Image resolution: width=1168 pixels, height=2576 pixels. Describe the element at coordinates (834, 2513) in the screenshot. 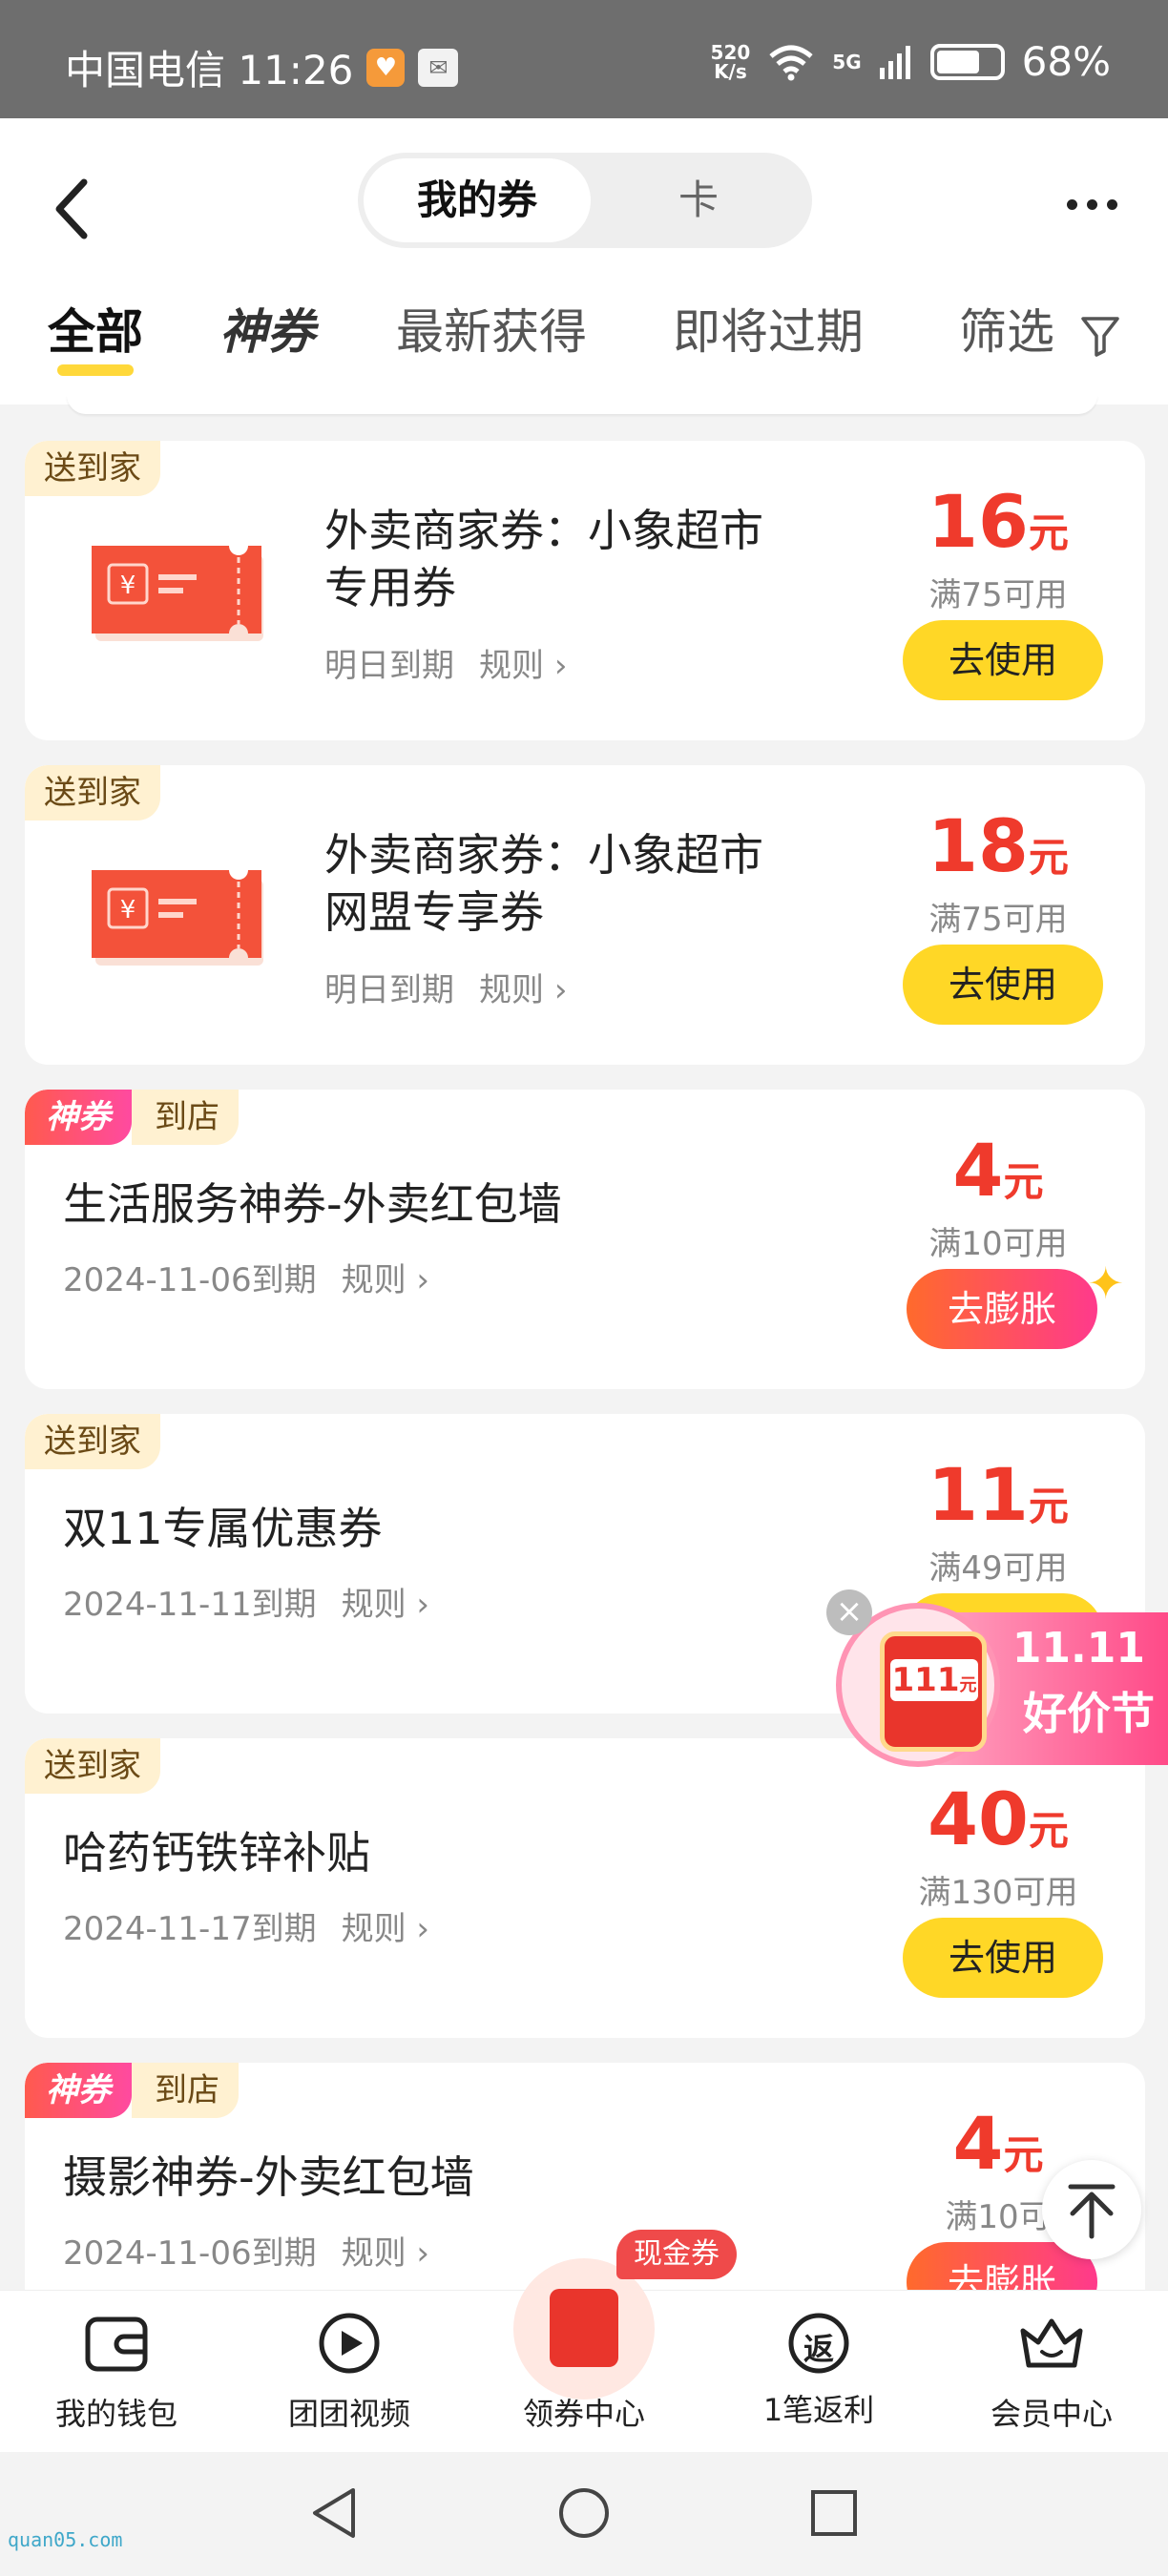

I see `system-recents-icon` at that location.